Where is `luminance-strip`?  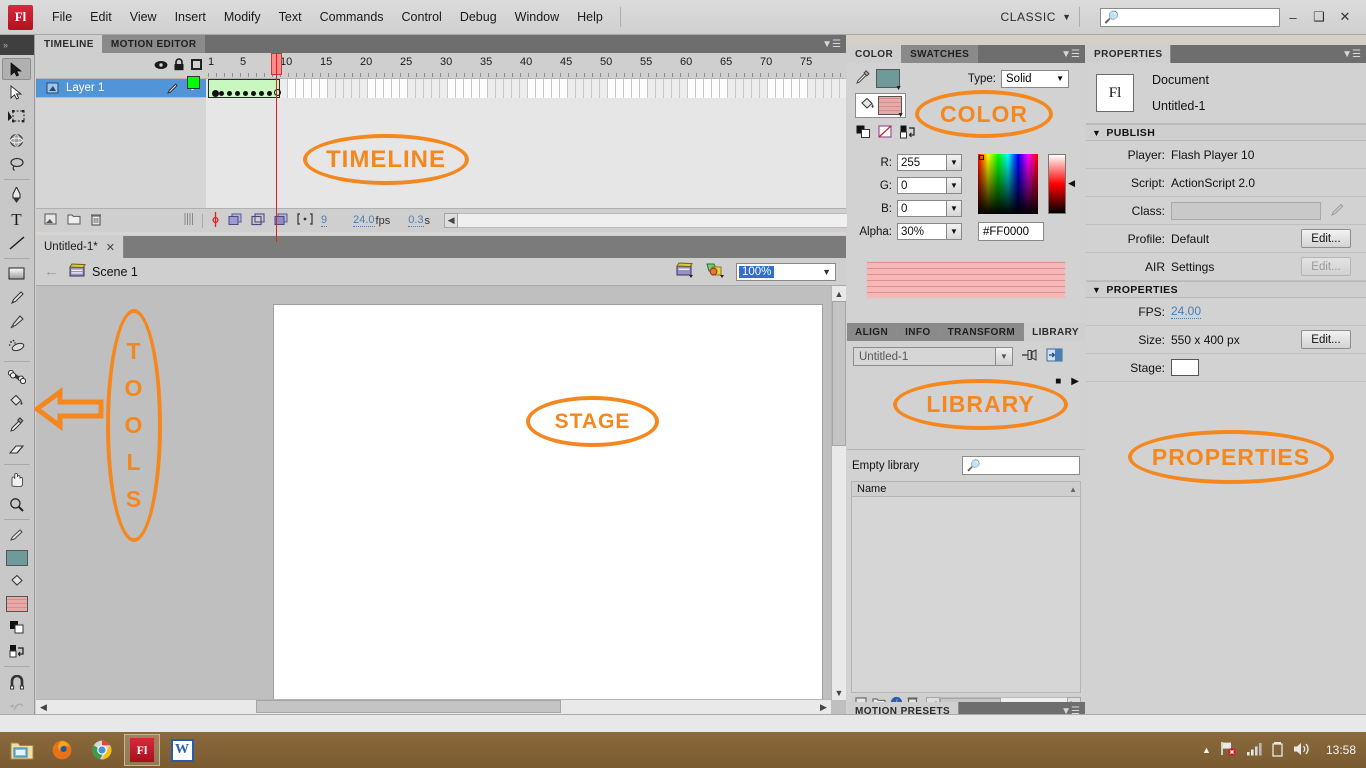
luminance-strip is located at coordinates (1057, 184).